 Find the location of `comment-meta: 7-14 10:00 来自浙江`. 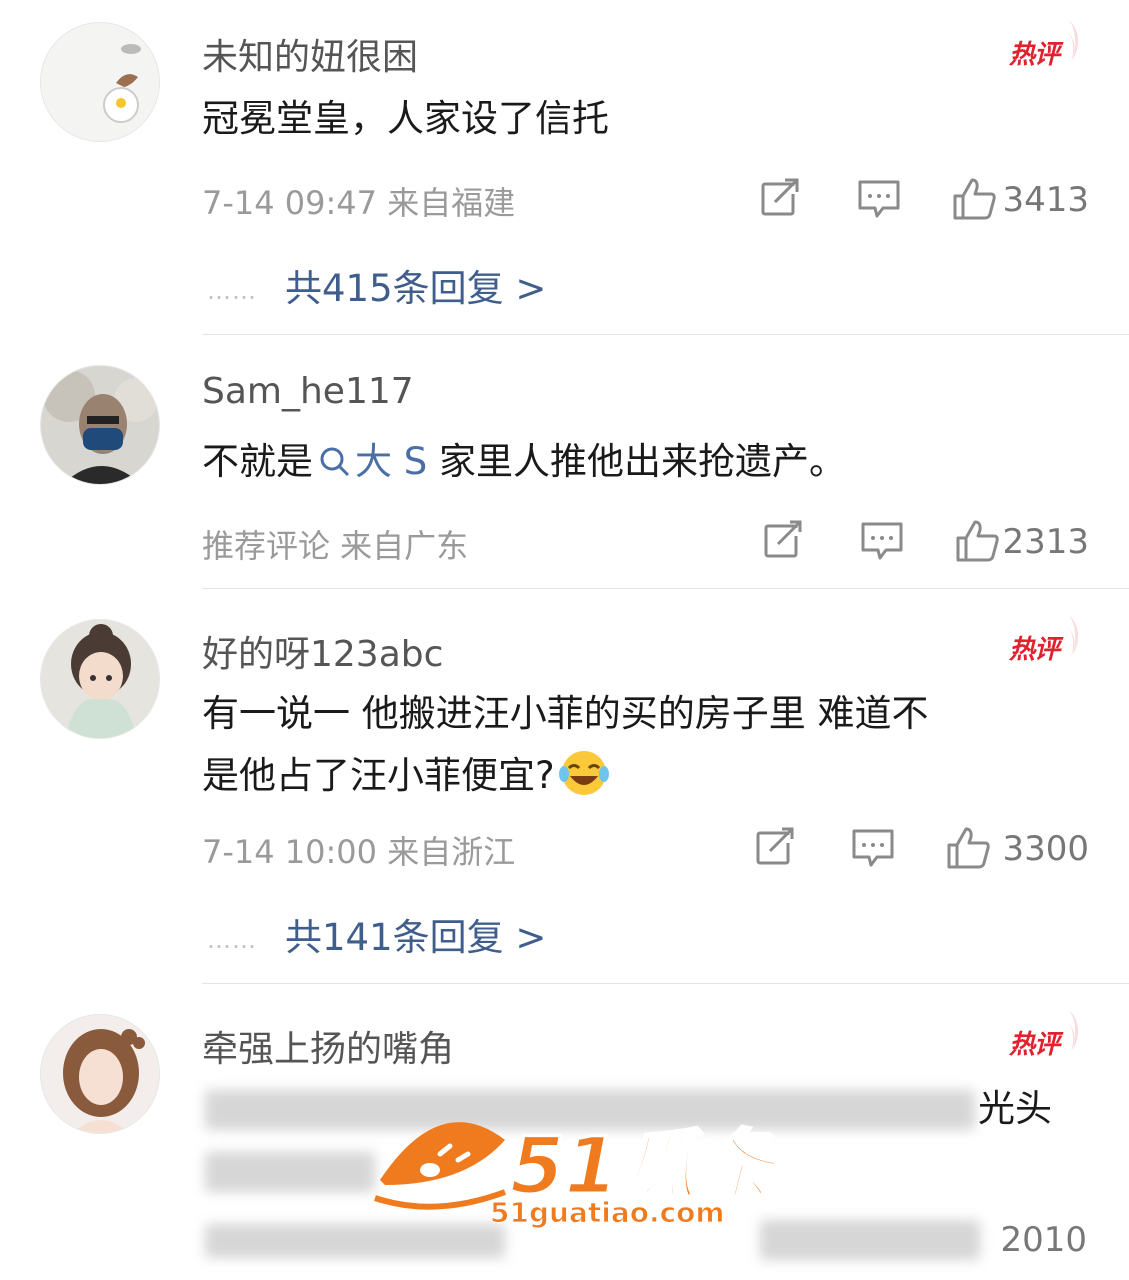

comment-meta: 7-14 10:00 来自浙江 is located at coordinates (359, 852).